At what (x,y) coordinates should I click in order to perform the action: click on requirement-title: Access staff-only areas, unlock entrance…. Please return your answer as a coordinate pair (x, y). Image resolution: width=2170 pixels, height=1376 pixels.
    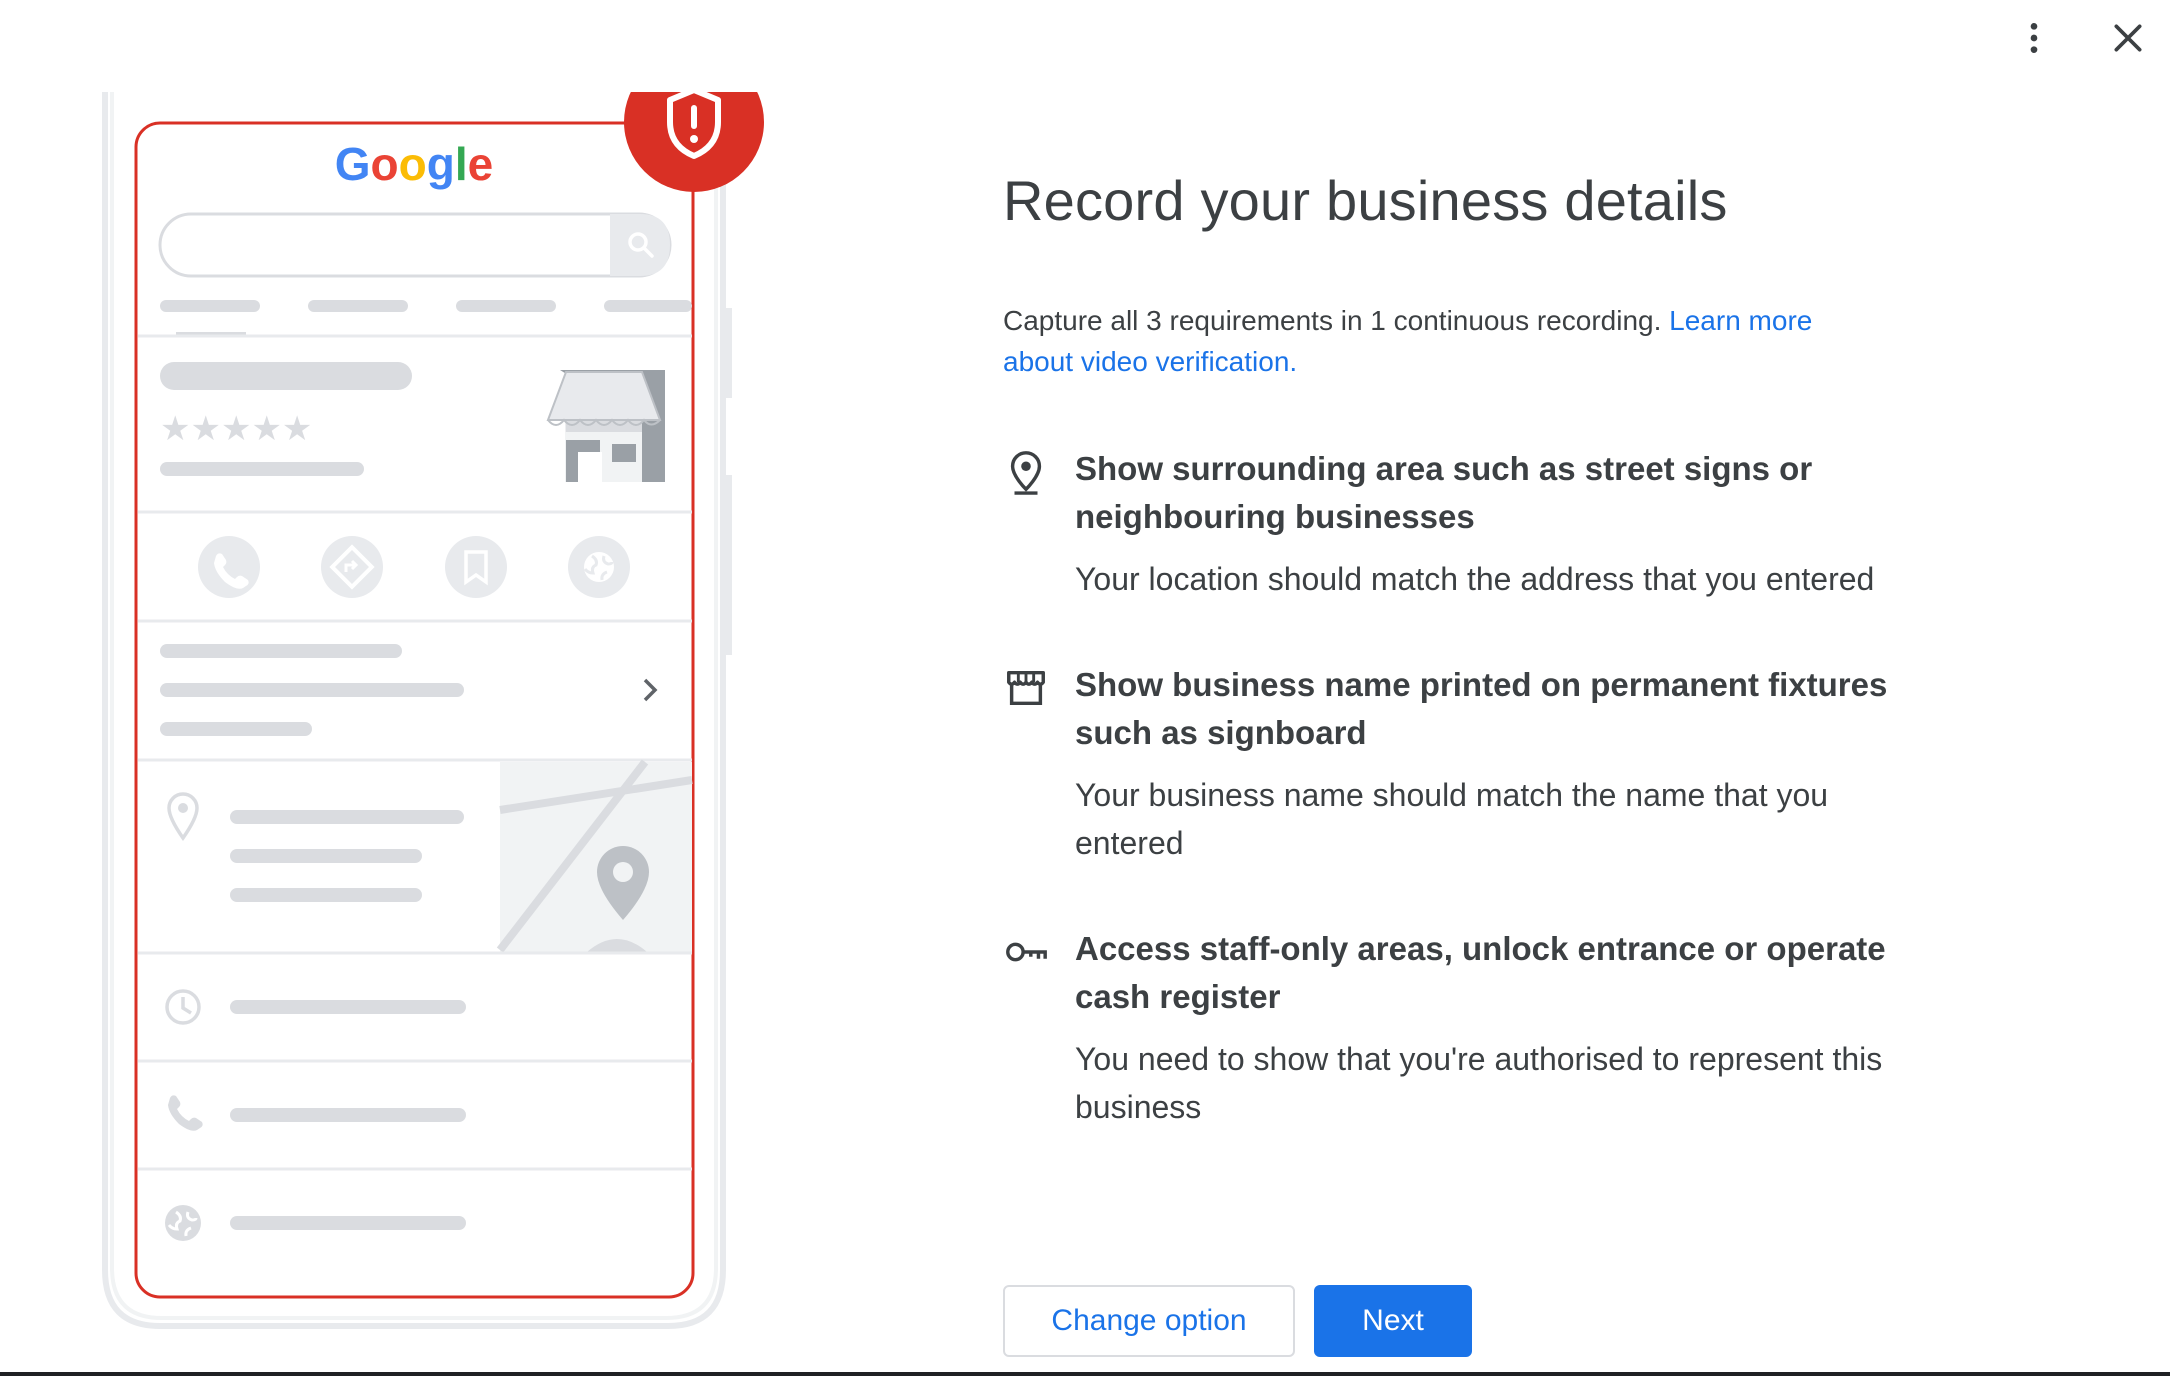
    Looking at the image, I should click on (1480, 972).